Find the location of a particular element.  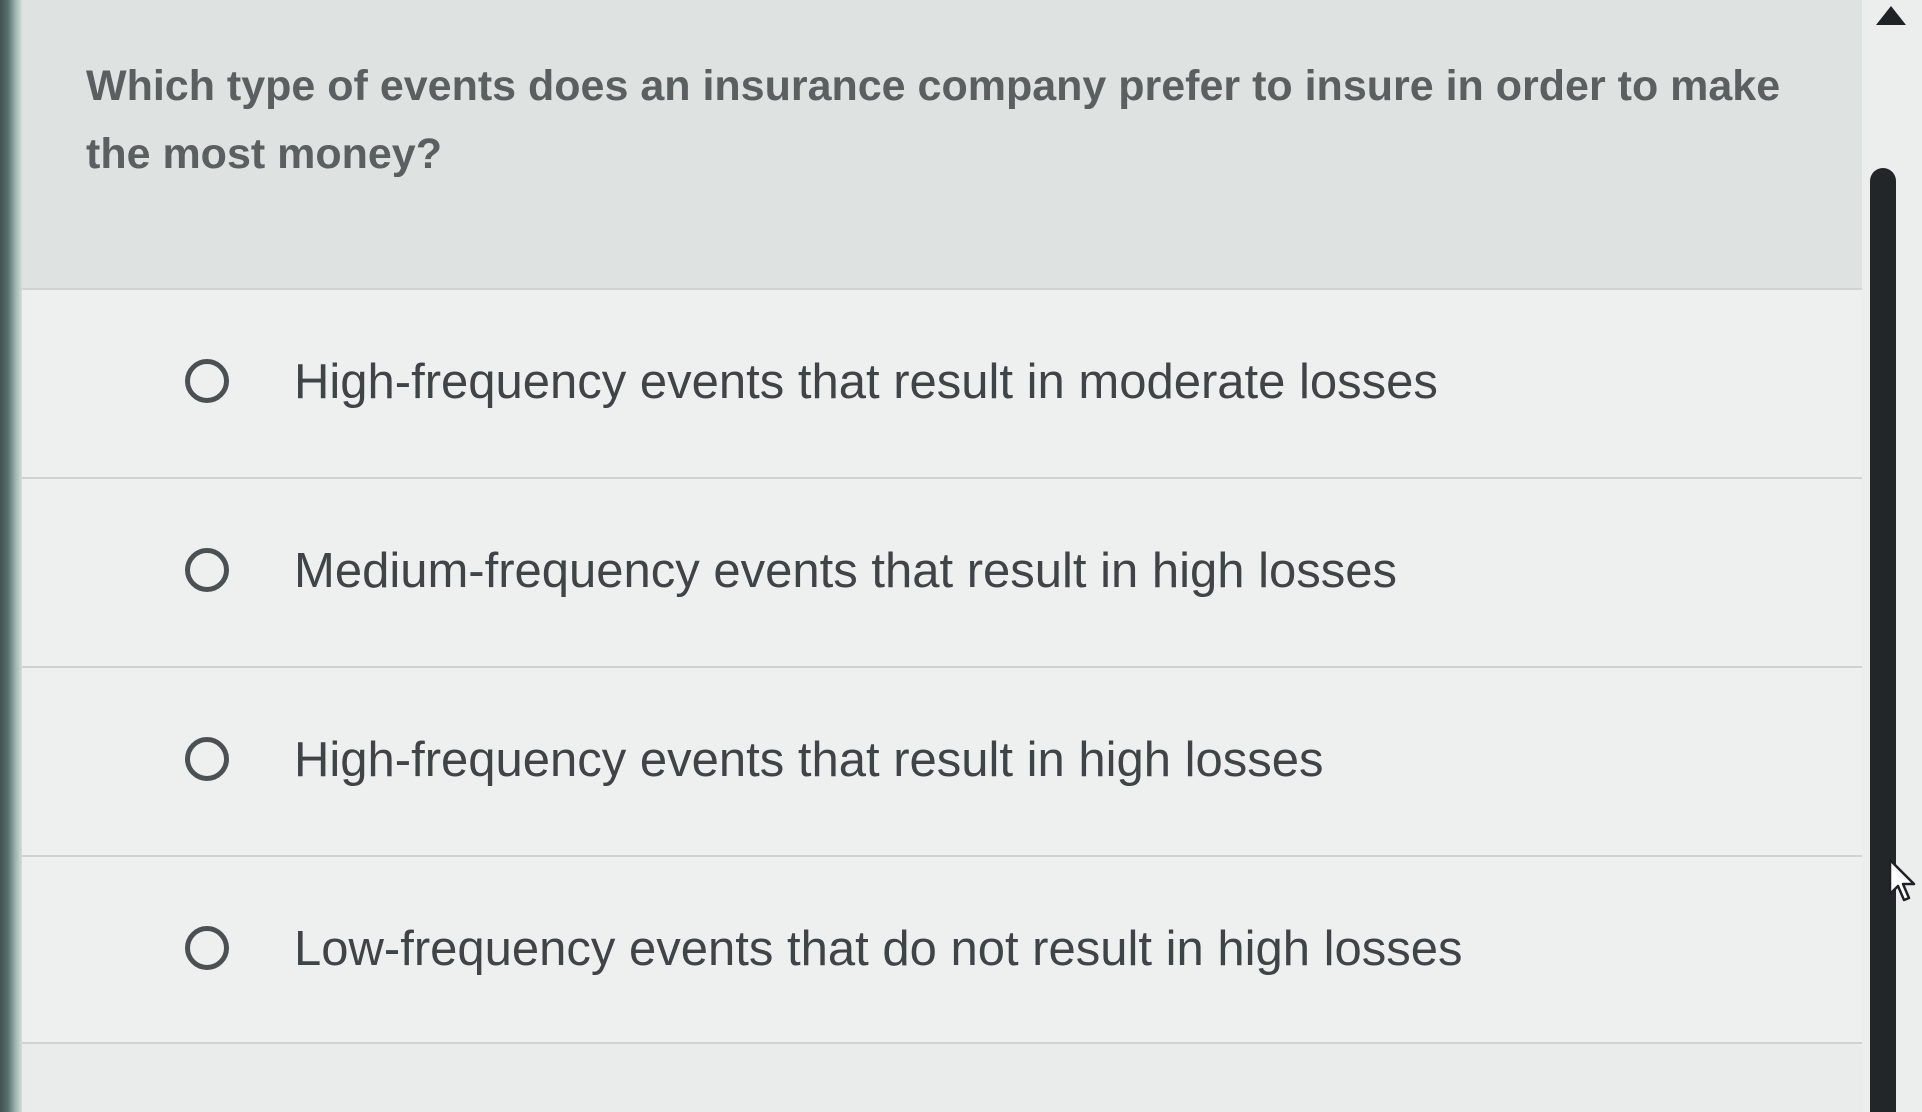

pointer-cursor-icon is located at coordinates (1902, 880).